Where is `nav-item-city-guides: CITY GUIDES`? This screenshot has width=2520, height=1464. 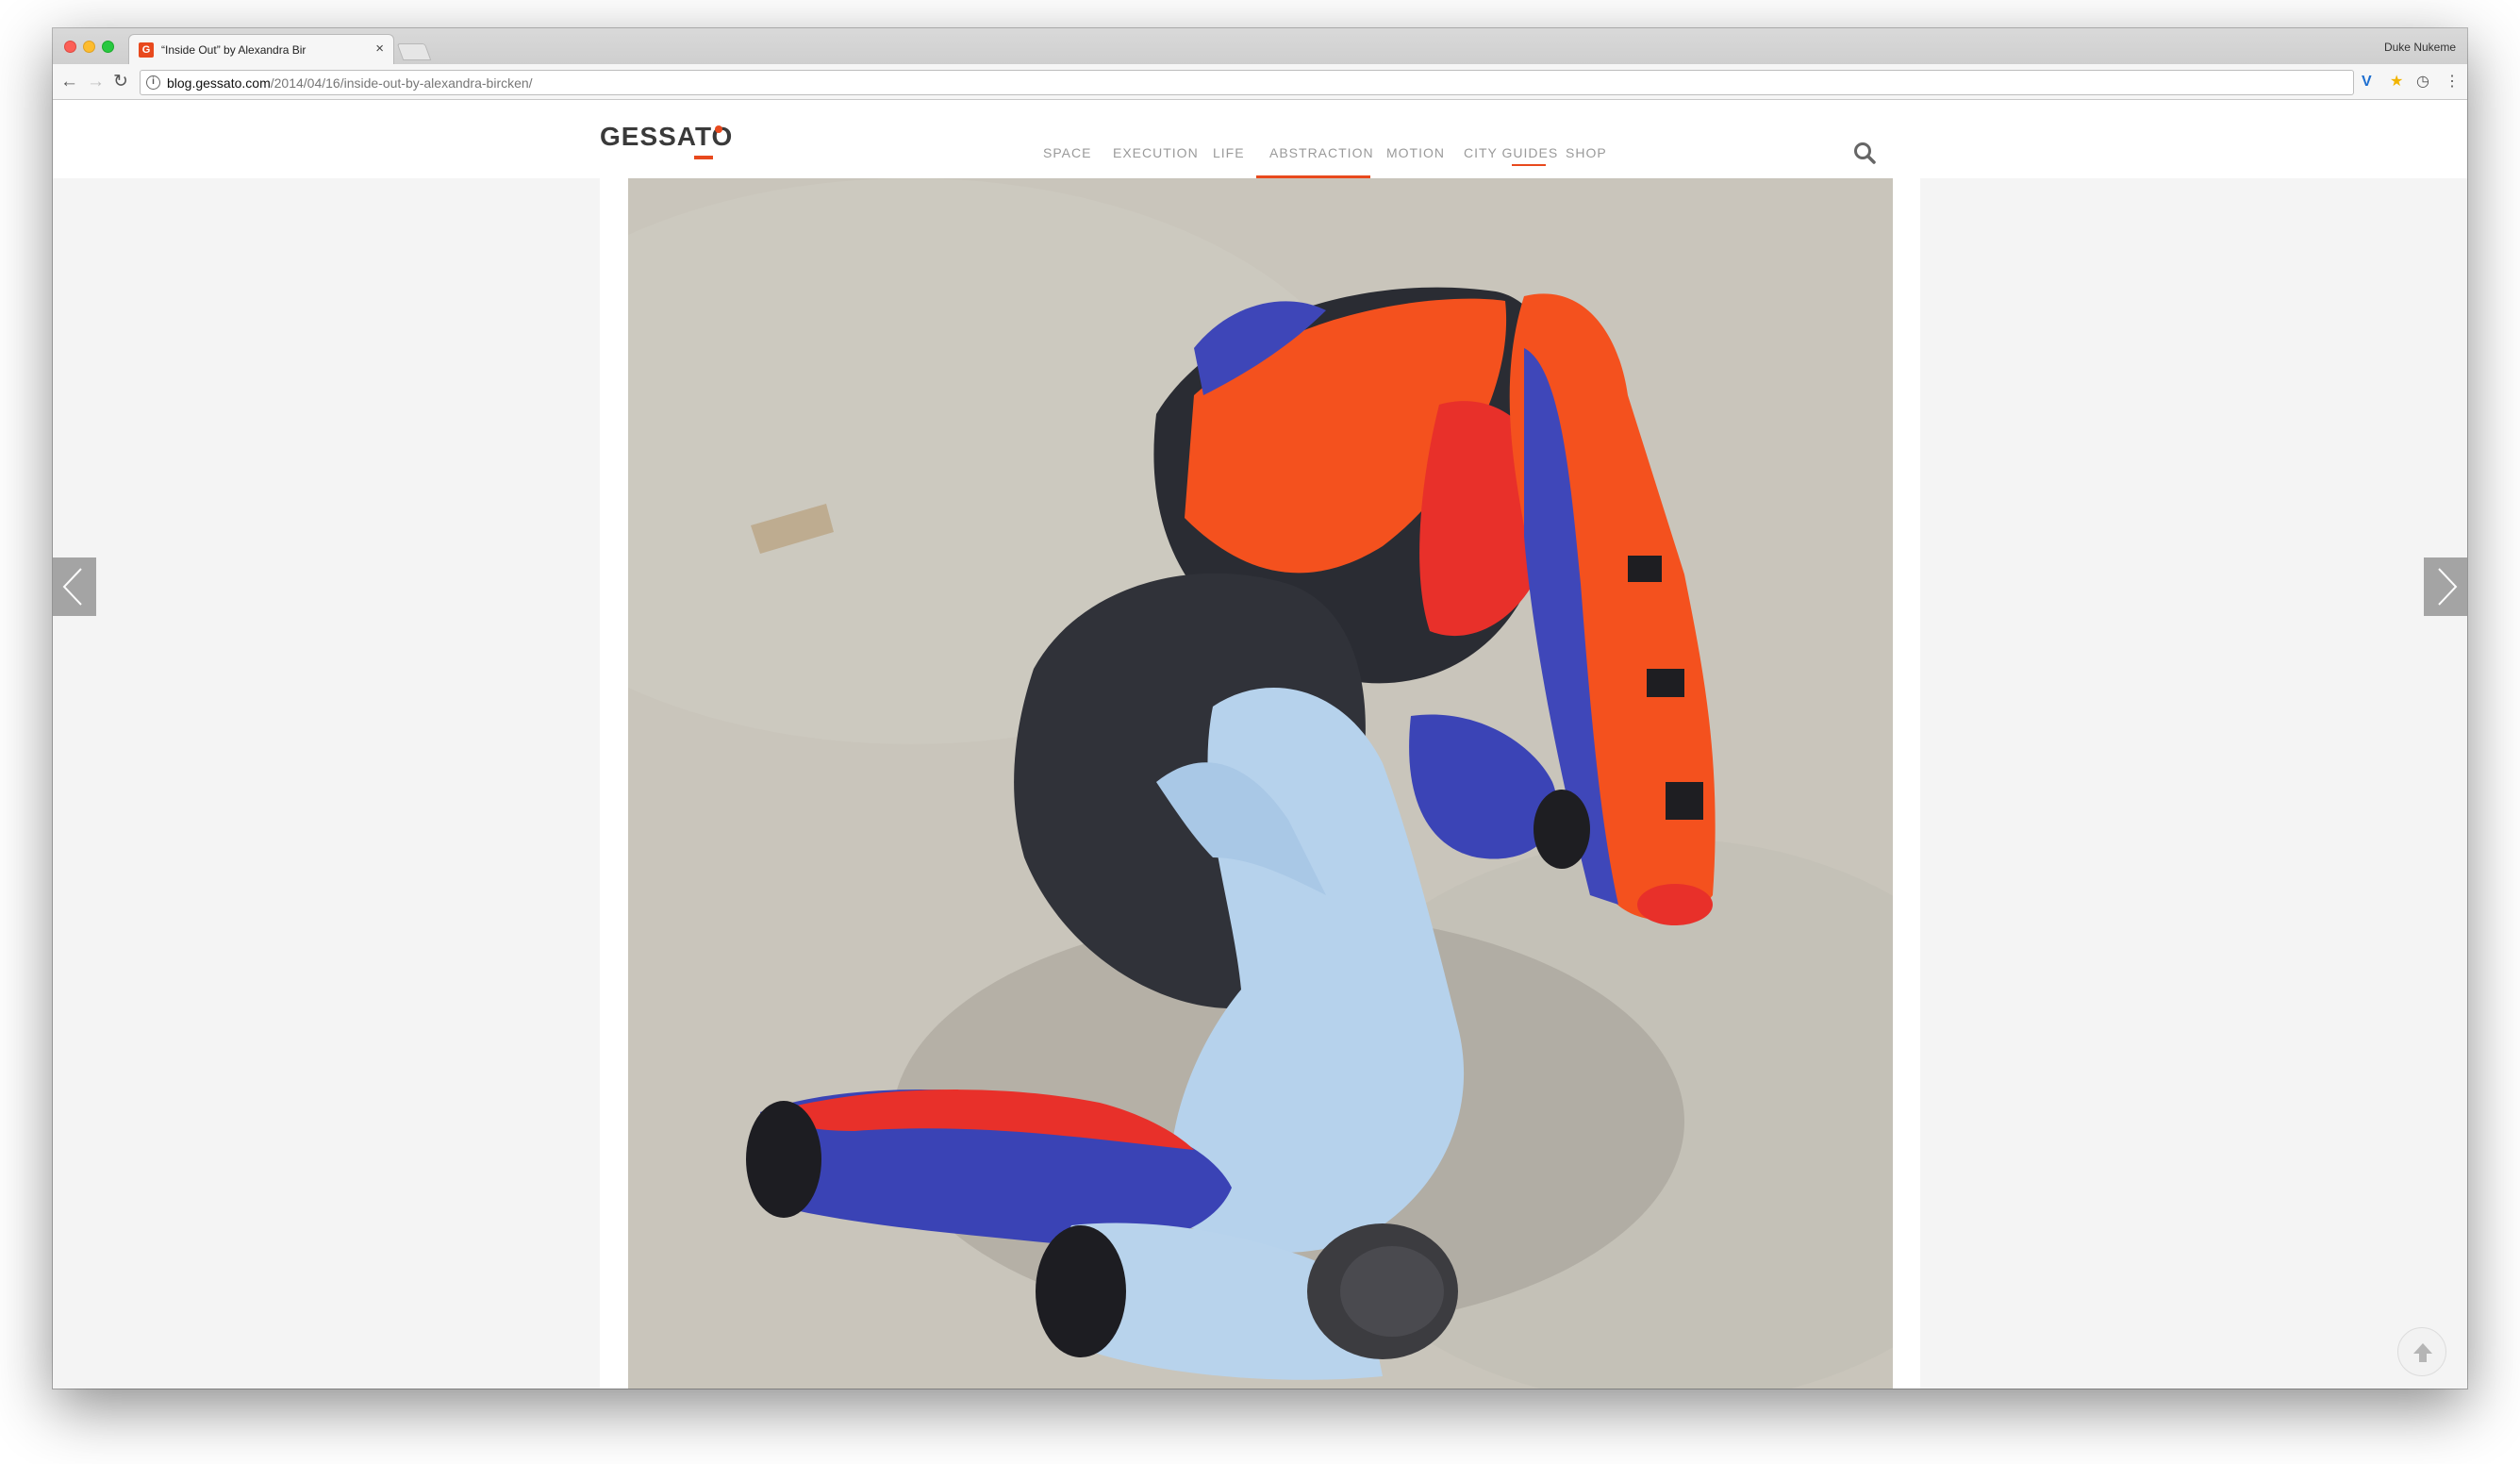
nav-item-city-guides: CITY GUIDES is located at coordinates (1511, 153).